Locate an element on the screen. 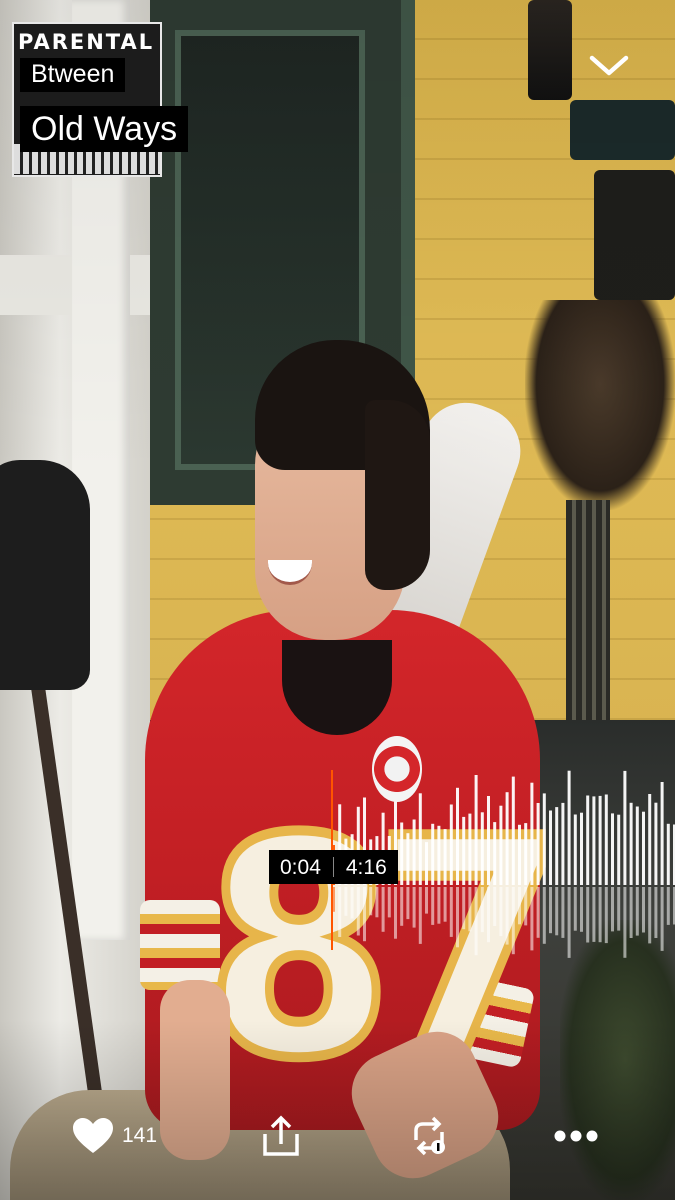 The width and height of the screenshot is (675, 1200). repost-icon is located at coordinates (429, 1136).